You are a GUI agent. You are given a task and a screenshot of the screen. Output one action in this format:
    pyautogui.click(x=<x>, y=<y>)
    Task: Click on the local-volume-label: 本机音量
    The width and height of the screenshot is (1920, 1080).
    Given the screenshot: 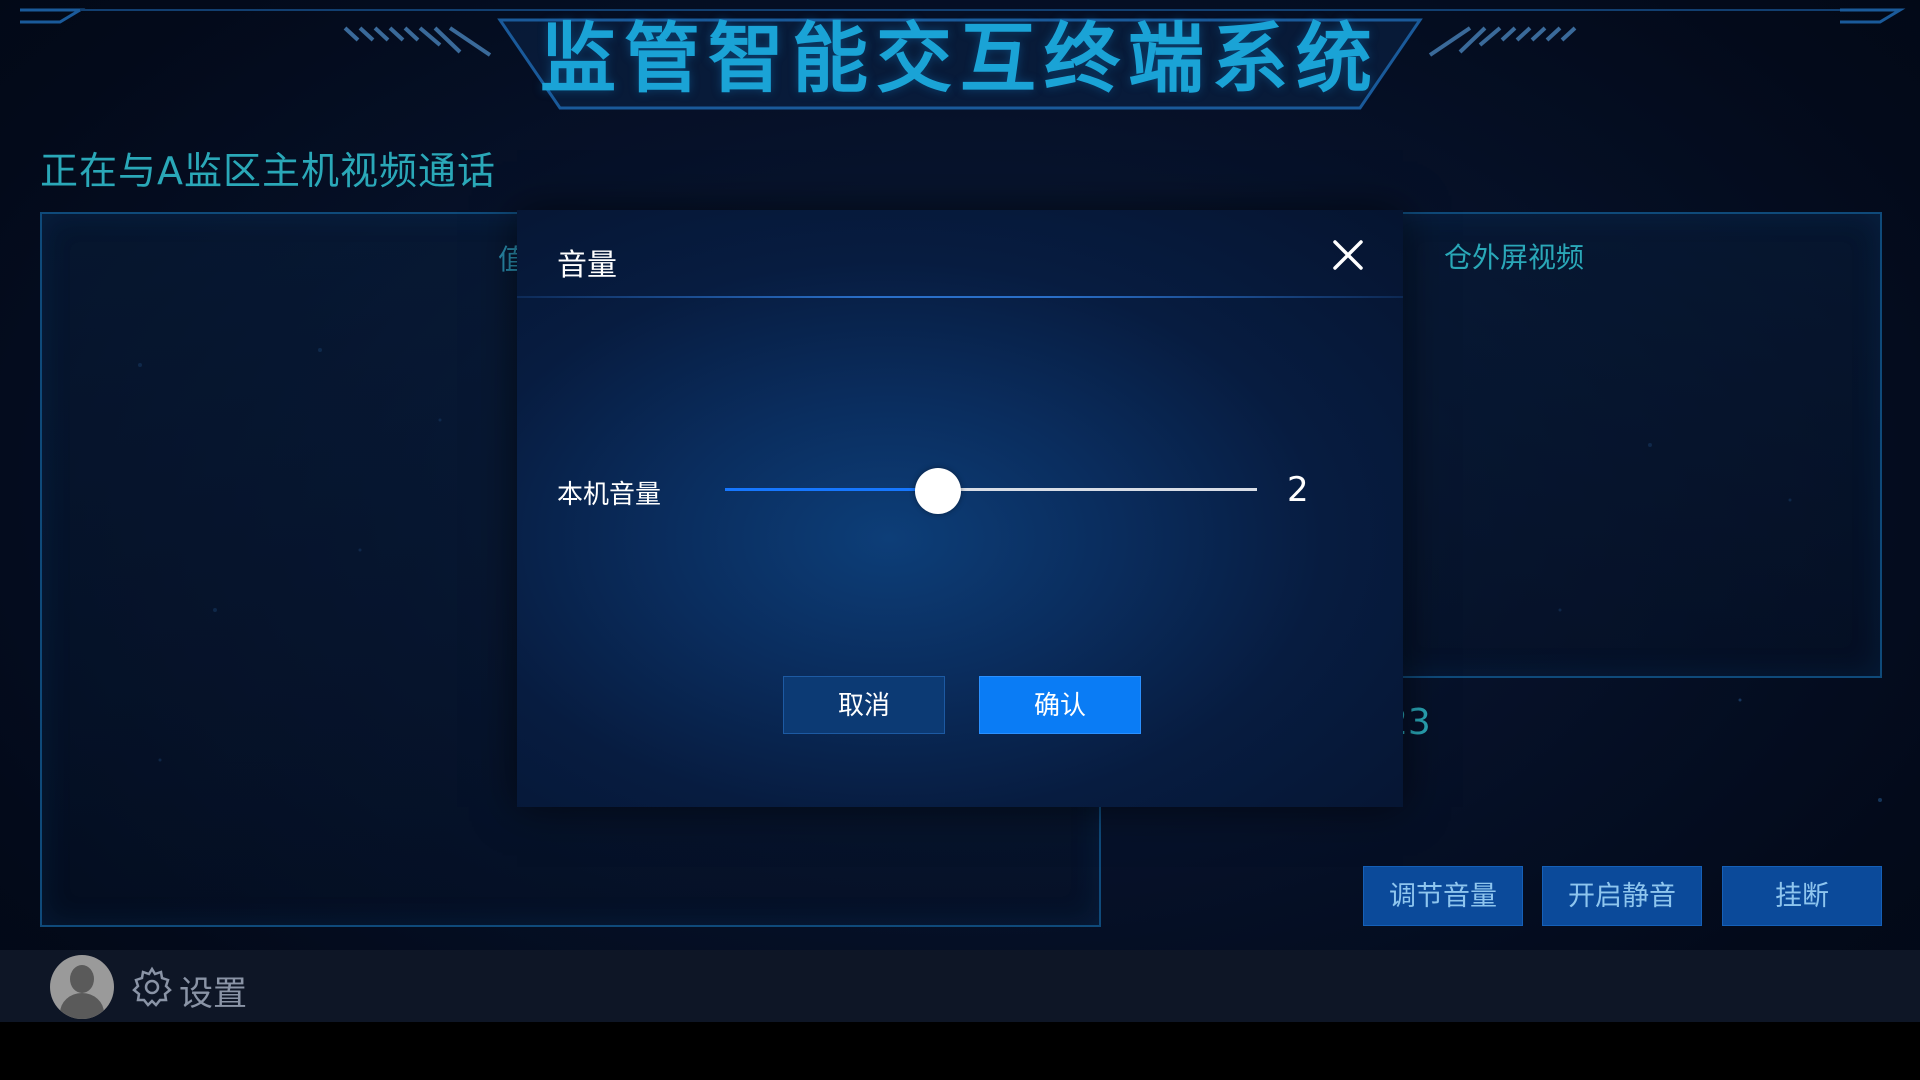 What is the action you would take?
    pyautogui.click(x=609, y=495)
    